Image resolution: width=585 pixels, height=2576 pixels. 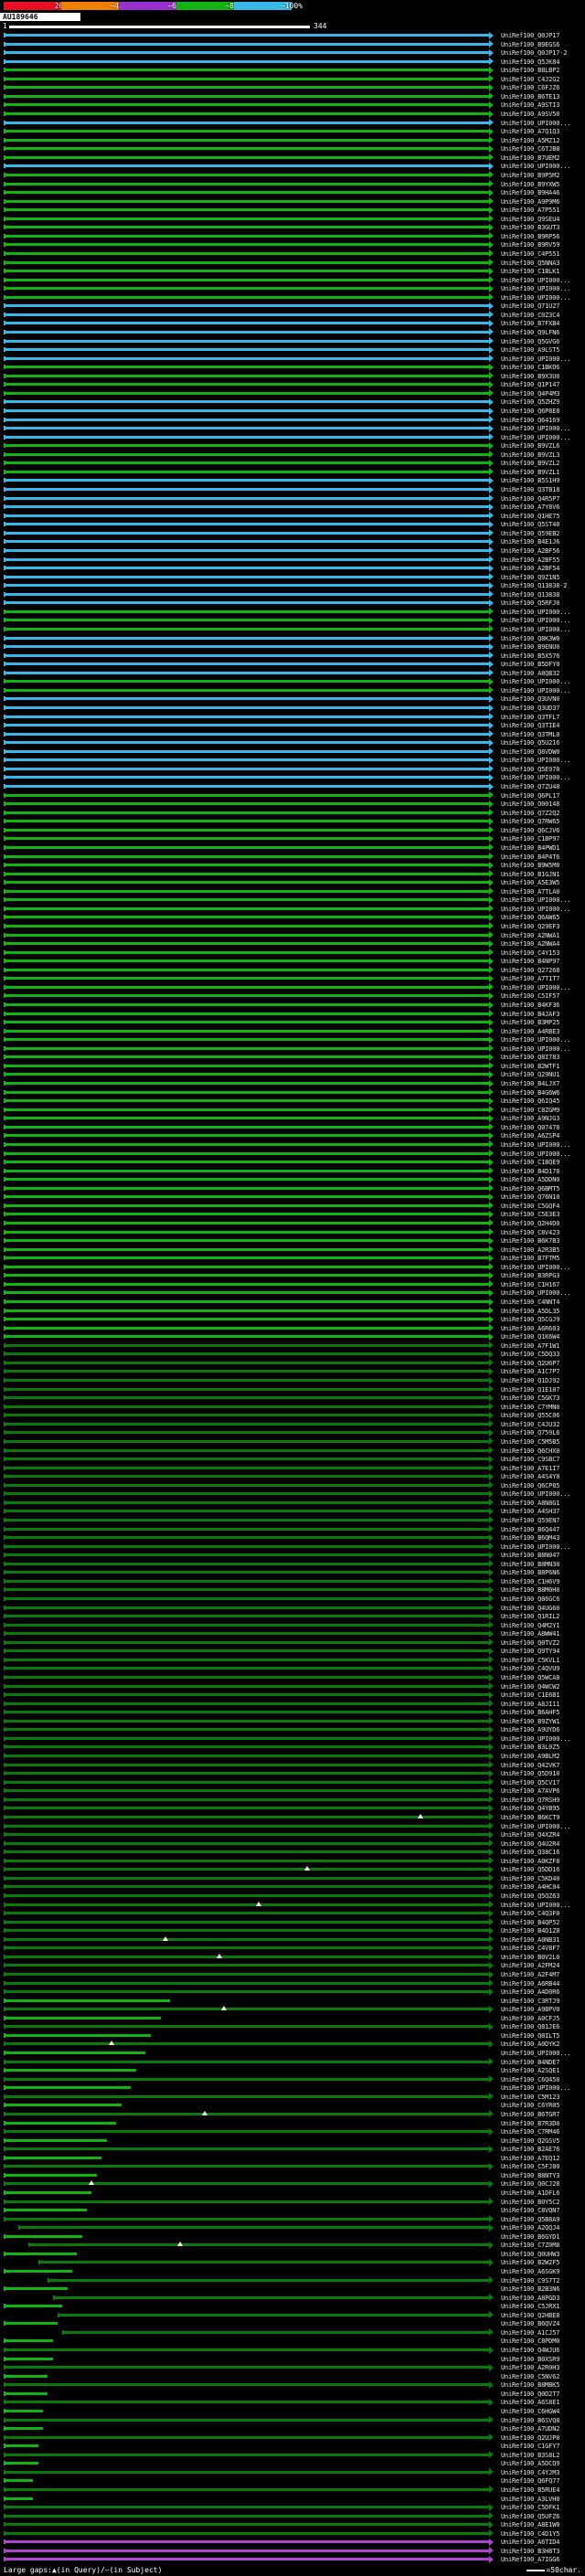 What do you see at coordinates (530, 978) in the screenshot?
I see `hit-label: UniRef100_A7T1T7` at bounding box center [530, 978].